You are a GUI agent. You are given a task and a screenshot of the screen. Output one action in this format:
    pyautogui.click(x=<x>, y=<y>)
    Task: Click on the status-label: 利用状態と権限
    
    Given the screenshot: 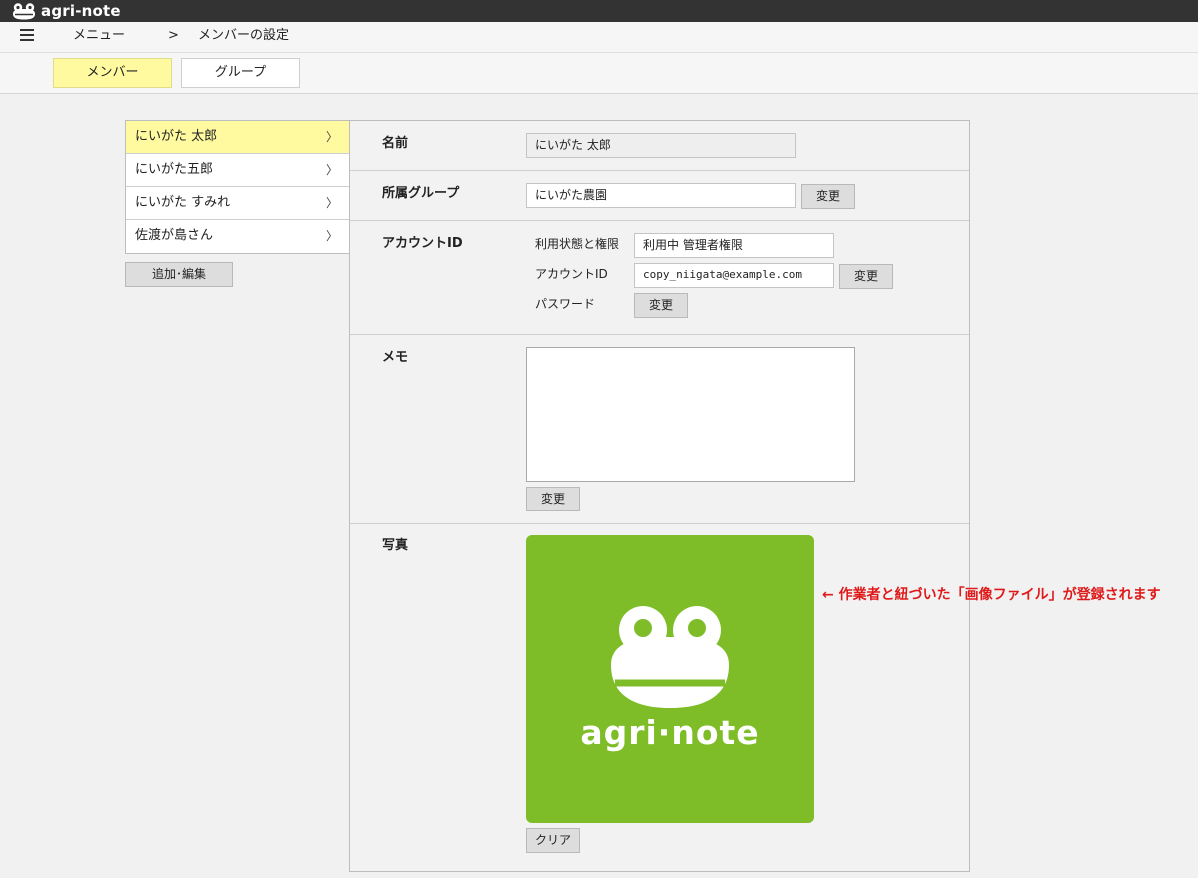 What is the action you would take?
    pyautogui.click(x=577, y=244)
    